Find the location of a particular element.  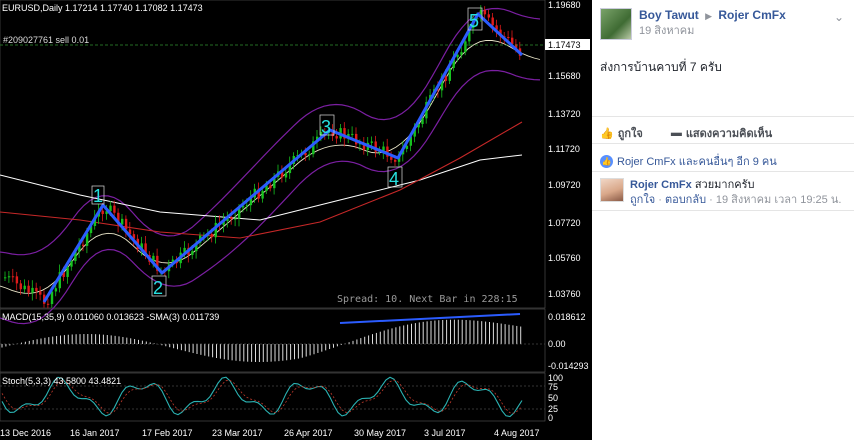

svg-text: -0.014293 is located at coordinates (568, 366).